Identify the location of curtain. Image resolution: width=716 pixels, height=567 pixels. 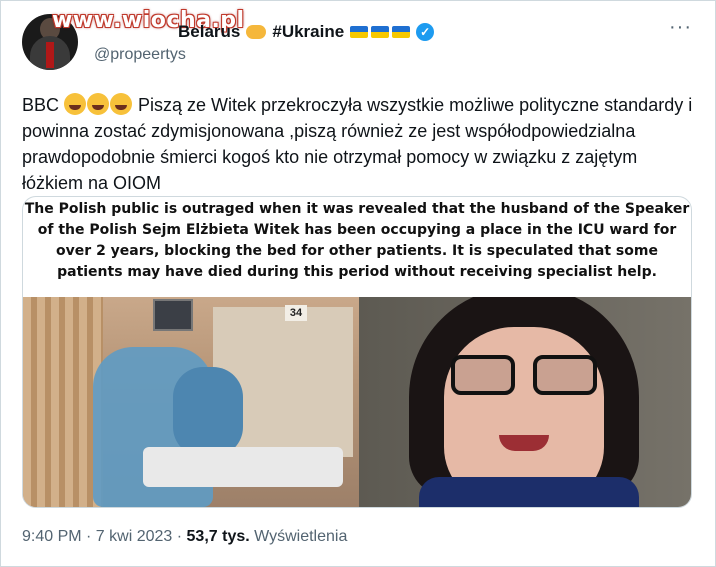
(63, 402).